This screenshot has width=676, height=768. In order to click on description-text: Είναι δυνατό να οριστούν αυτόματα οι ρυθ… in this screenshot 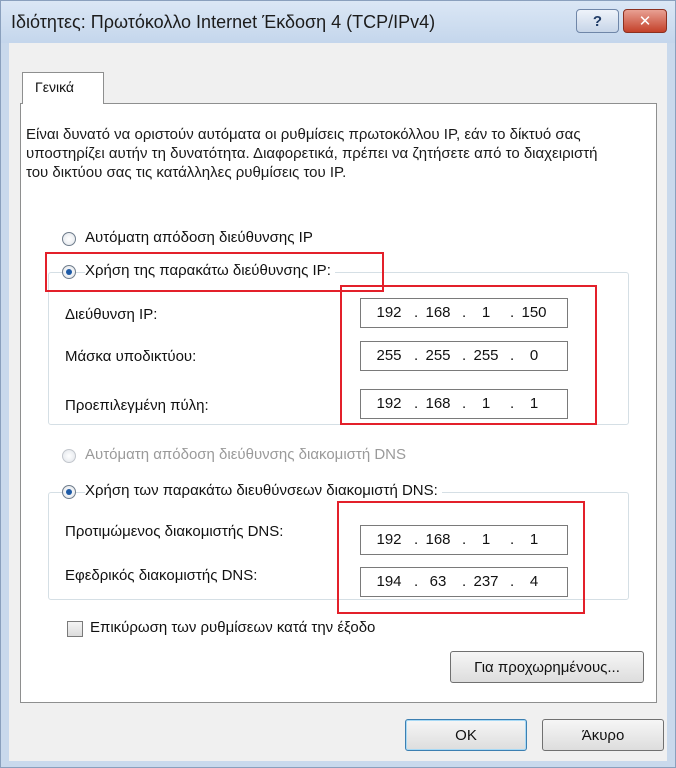, I will do `click(312, 153)`.